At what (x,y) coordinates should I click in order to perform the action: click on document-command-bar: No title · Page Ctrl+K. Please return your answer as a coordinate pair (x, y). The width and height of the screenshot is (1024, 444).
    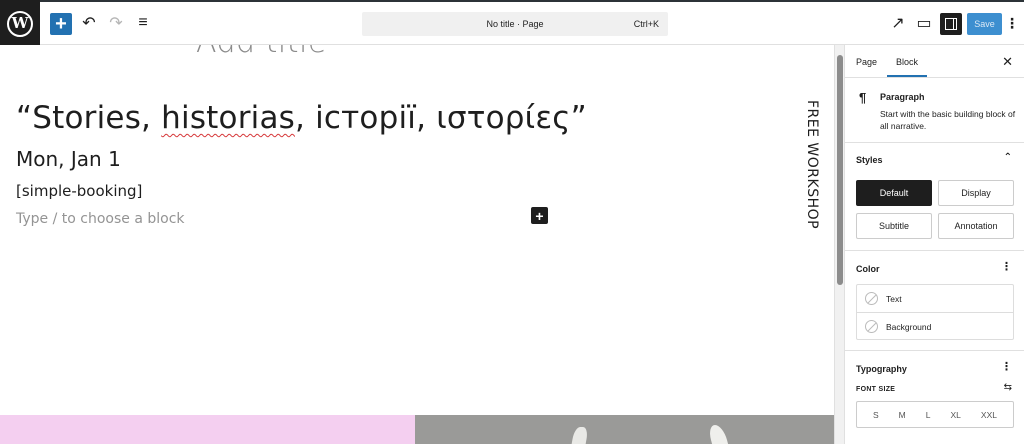
    Looking at the image, I should click on (515, 24).